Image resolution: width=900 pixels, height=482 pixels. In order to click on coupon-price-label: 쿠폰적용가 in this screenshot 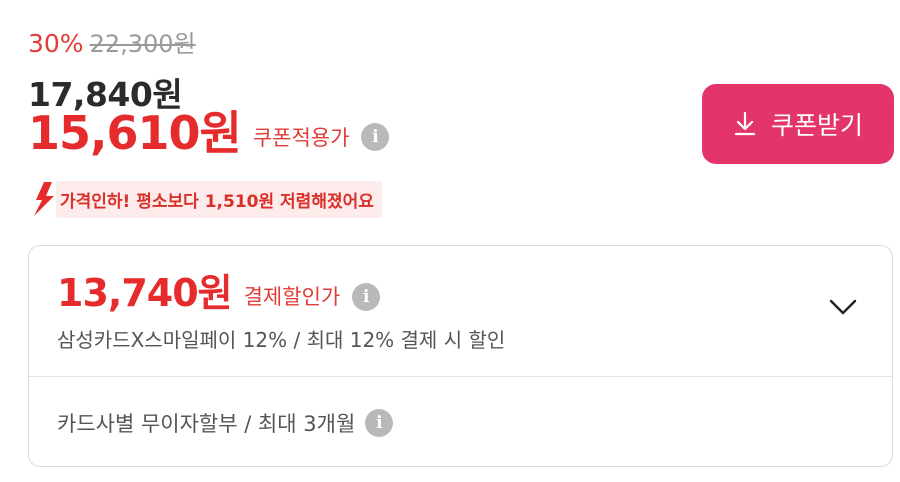, I will do `click(301, 138)`.